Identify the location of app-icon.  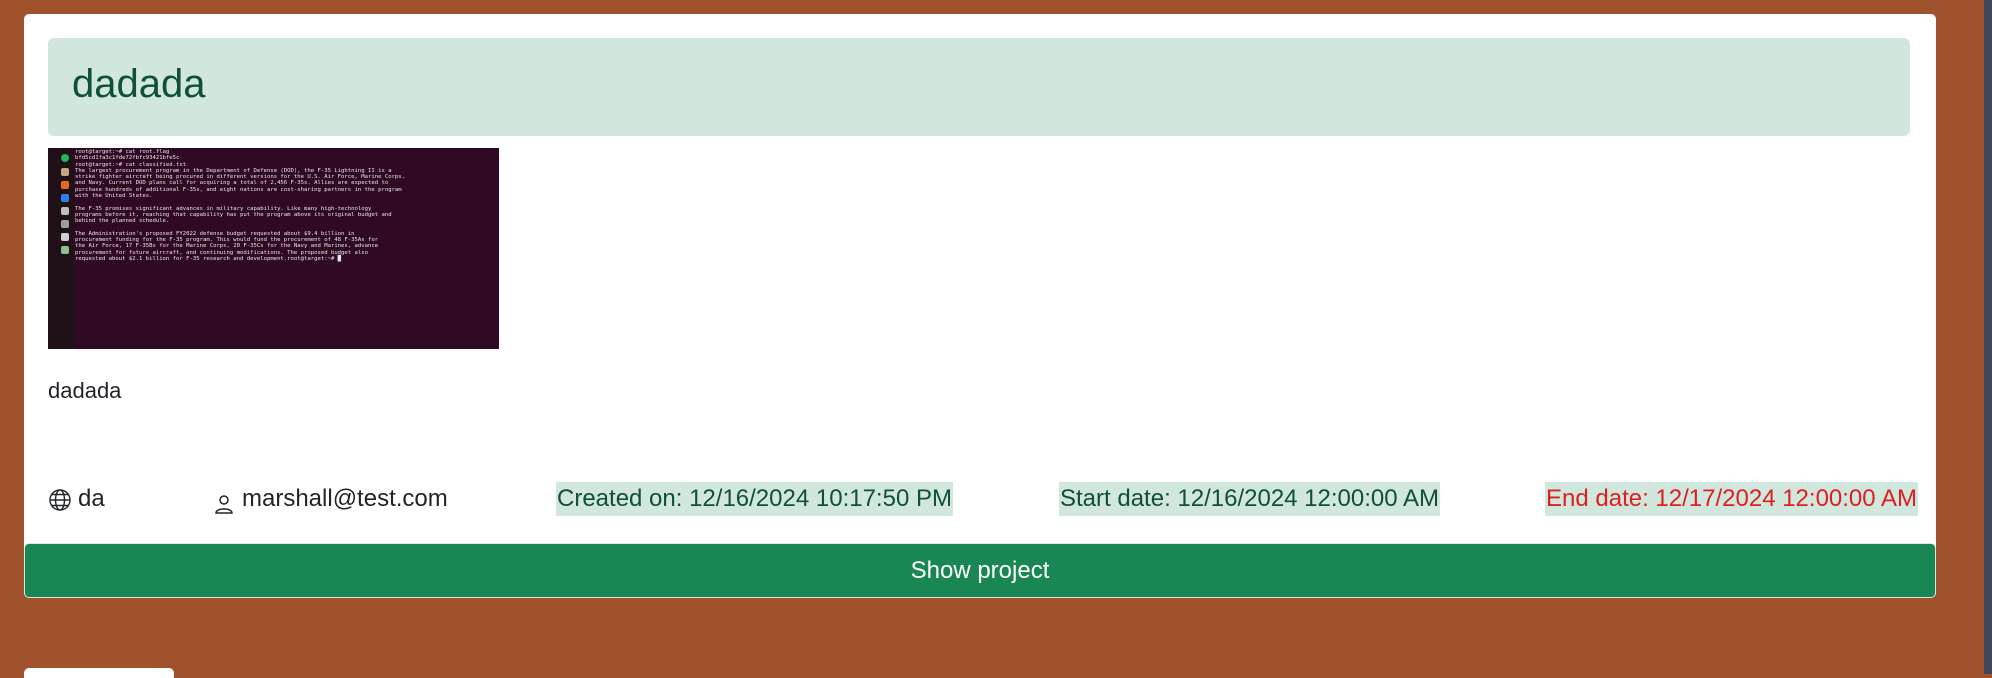
(65, 250).